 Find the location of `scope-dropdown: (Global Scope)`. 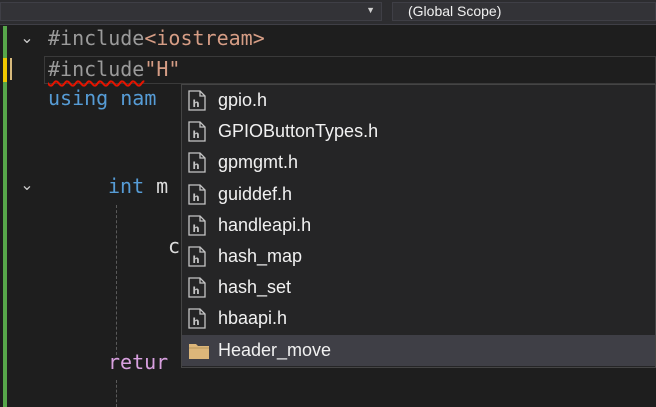

scope-dropdown: (Global Scope) is located at coordinates (524, 11).